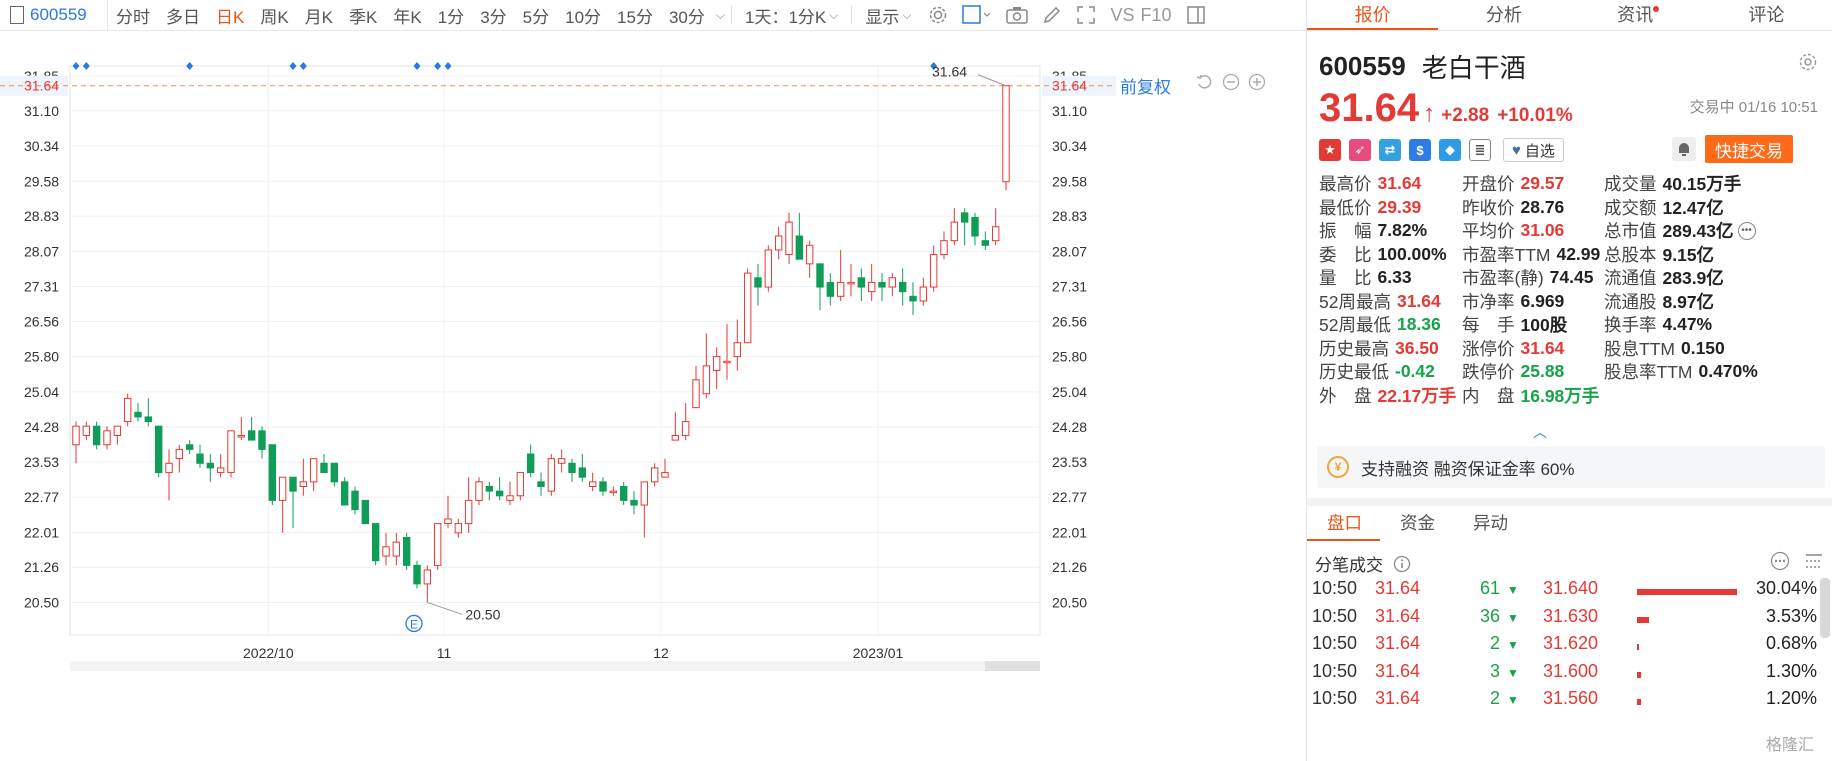  Describe the element at coordinates (1343, 523) in the screenshot. I see `tab-orderbook: 盘口` at that location.